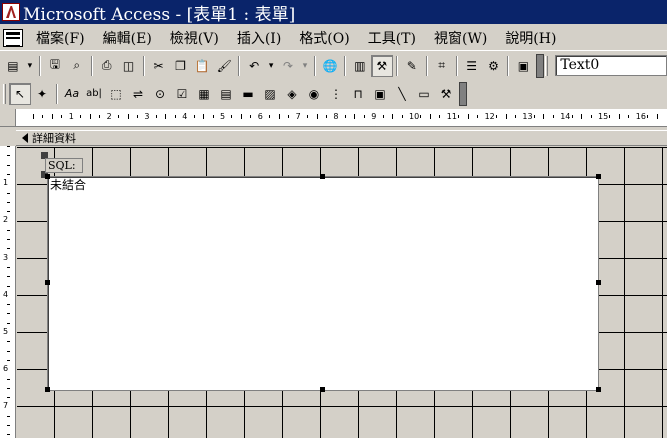 The width and height of the screenshot is (667, 438). Describe the element at coordinates (341, 138) in the screenshot. I see `detail-section-header: 詳細資料` at that location.